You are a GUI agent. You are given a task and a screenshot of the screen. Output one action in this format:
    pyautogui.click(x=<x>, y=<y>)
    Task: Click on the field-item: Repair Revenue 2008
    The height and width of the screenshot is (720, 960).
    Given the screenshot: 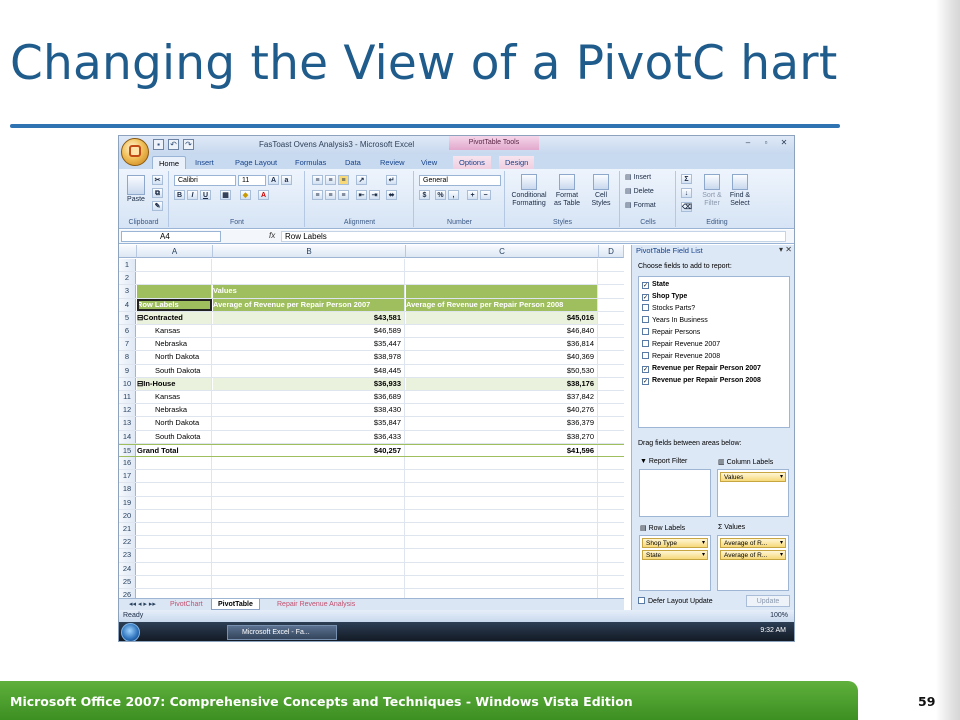 What is the action you would take?
    pyautogui.click(x=714, y=357)
    